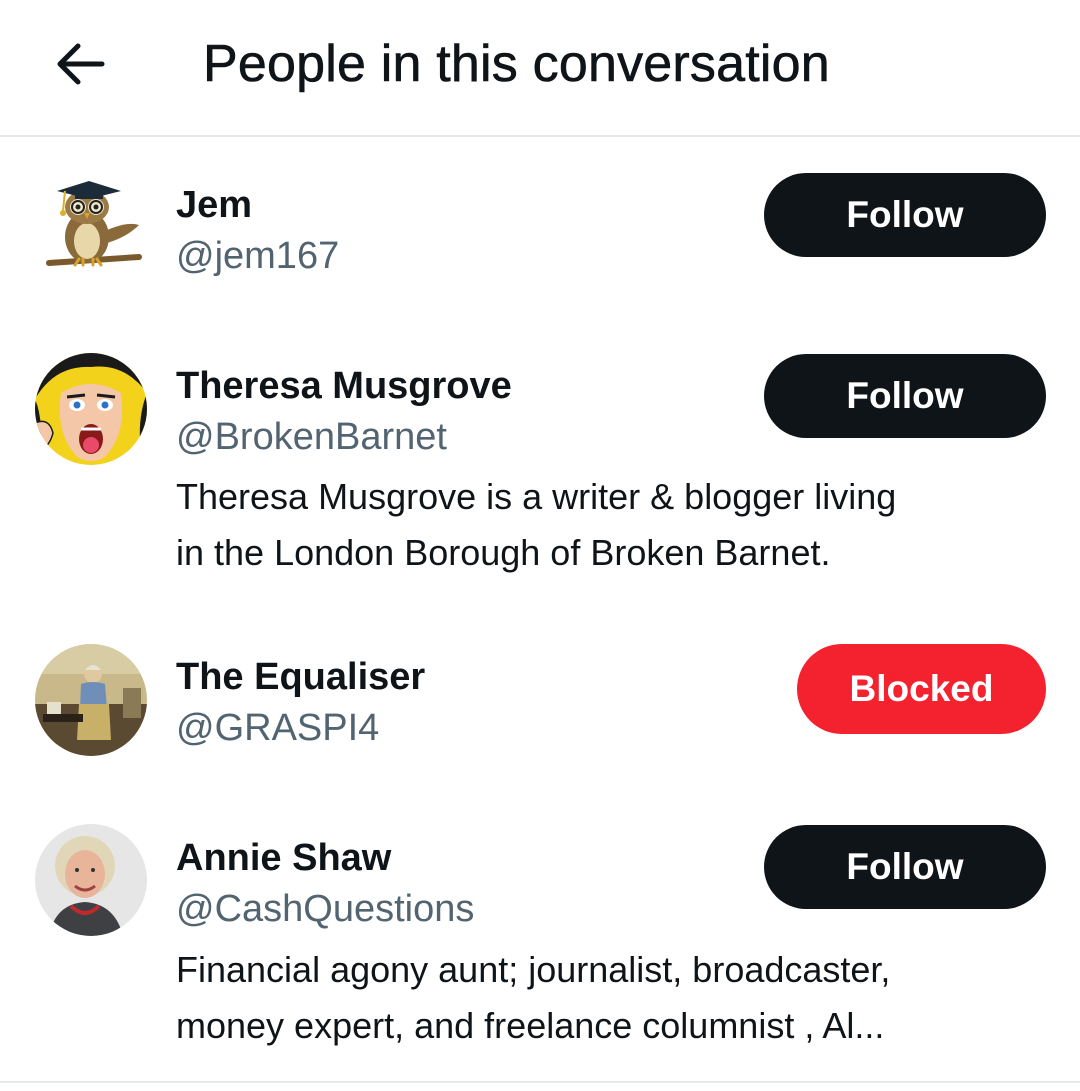 The width and height of the screenshot is (1080, 1091). What do you see at coordinates (284, 858) in the screenshot?
I see `user-name: Annie Shaw` at bounding box center [284, 858].